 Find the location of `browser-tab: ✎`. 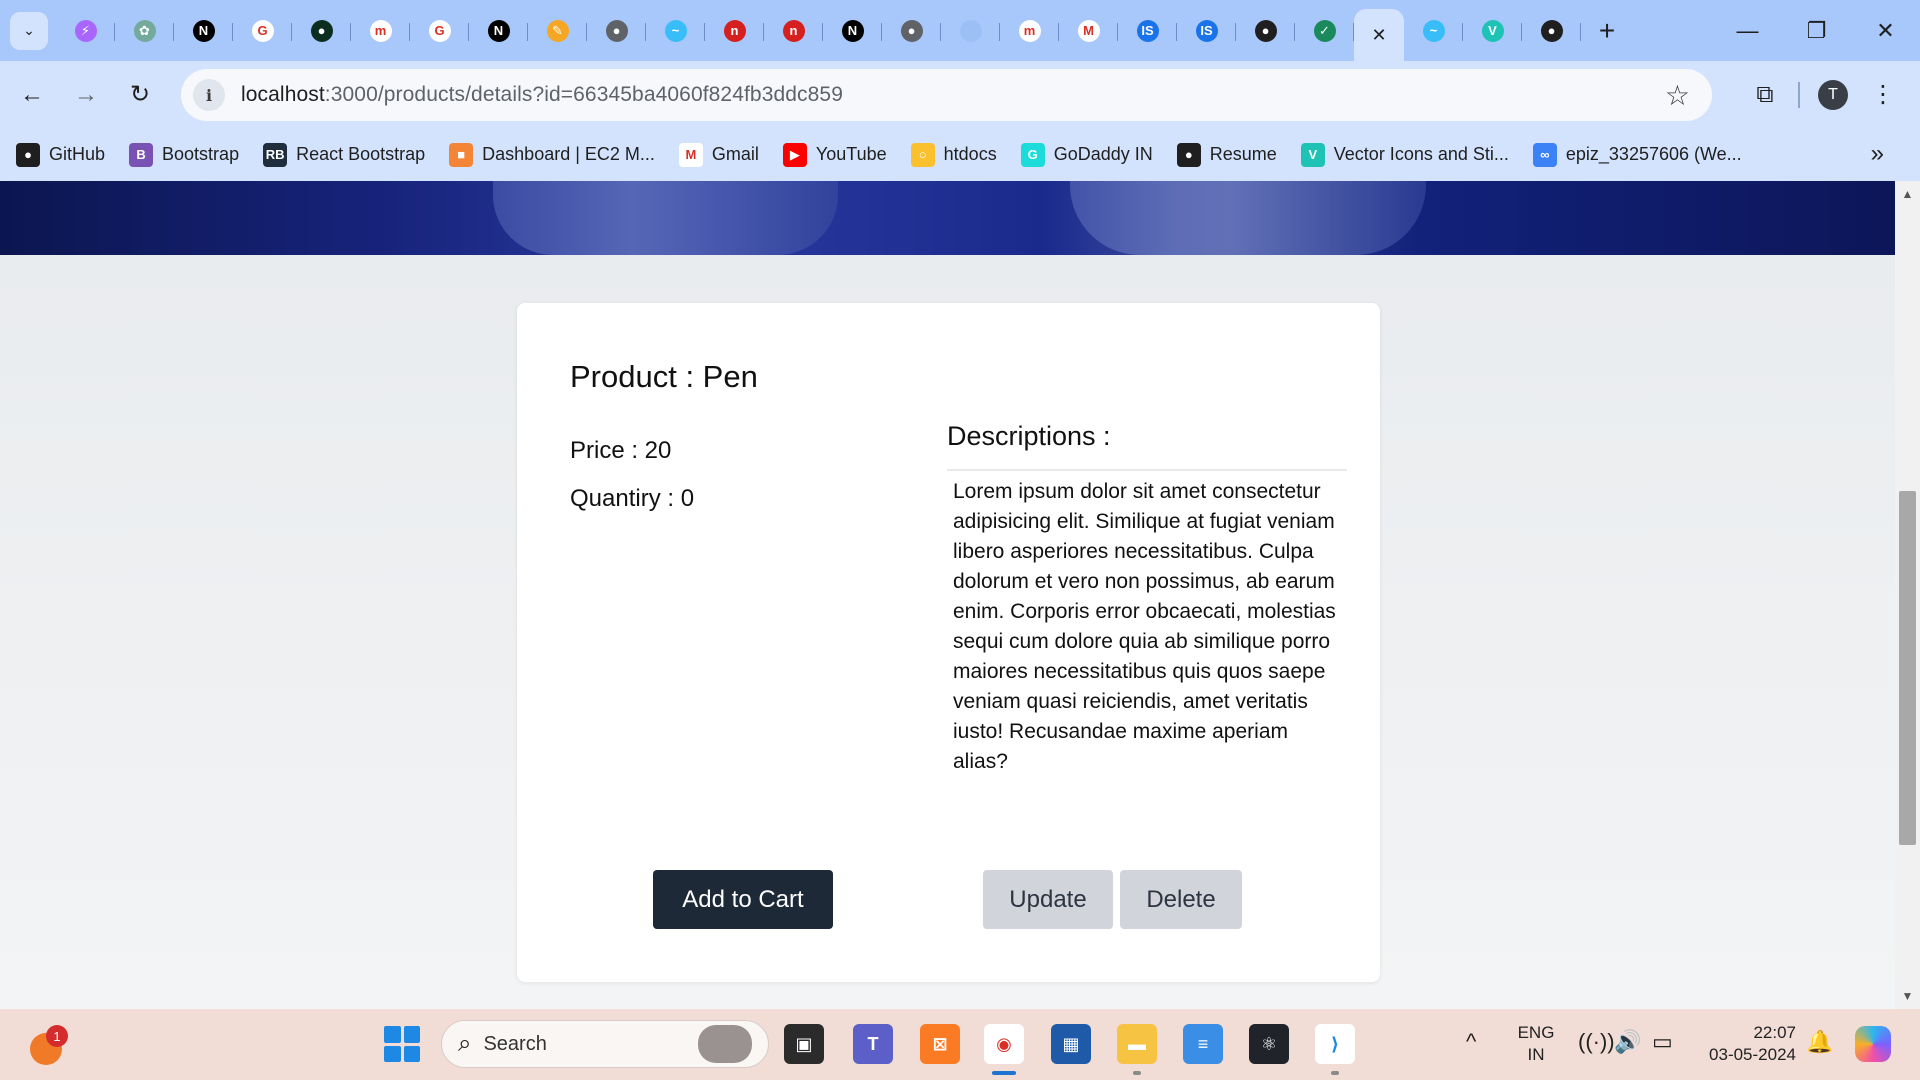

browser-tab: ✎ is located at coordinates (557, 31).